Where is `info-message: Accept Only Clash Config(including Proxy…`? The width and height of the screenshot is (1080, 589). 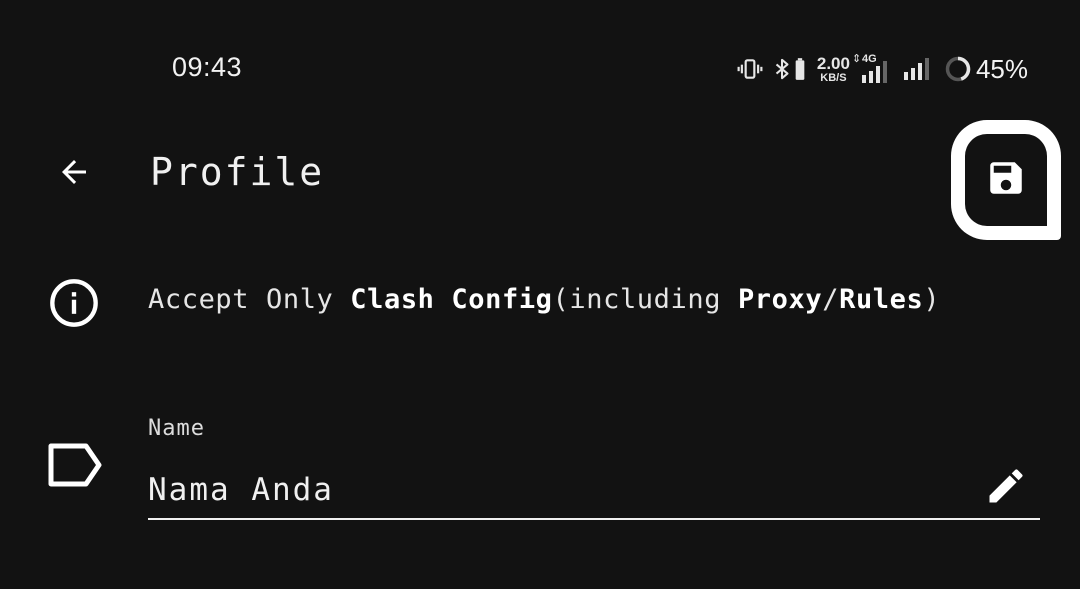
info-message: Accept Only Clash Config(including Proxy… is located at coordinates (544, 299).